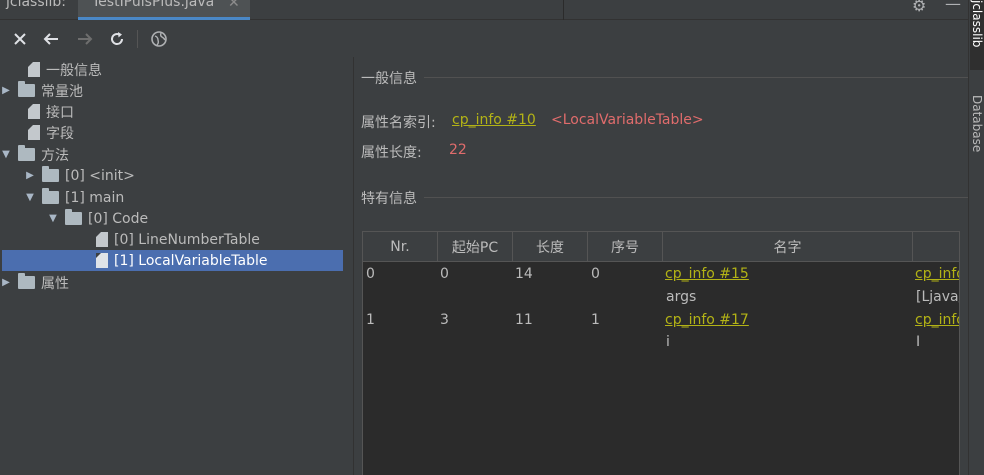  I want to click on tree-item-label: 属性, so click(55, 283).